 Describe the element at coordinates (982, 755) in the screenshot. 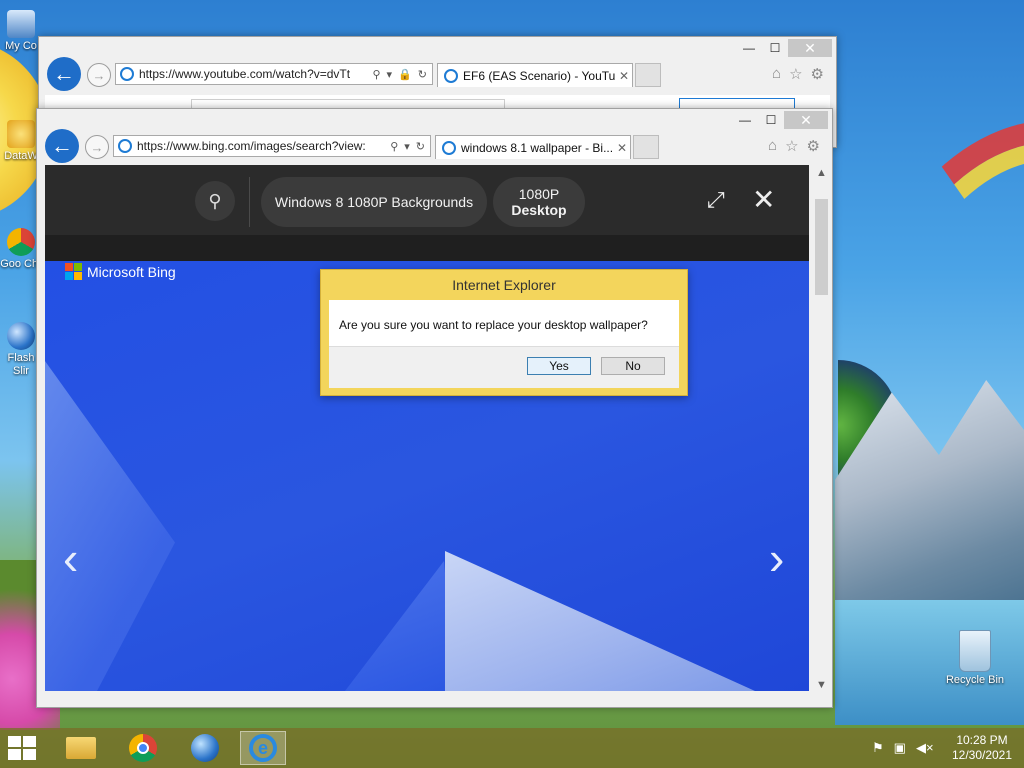

I see `clock-date: 12/30/2021` at that location.